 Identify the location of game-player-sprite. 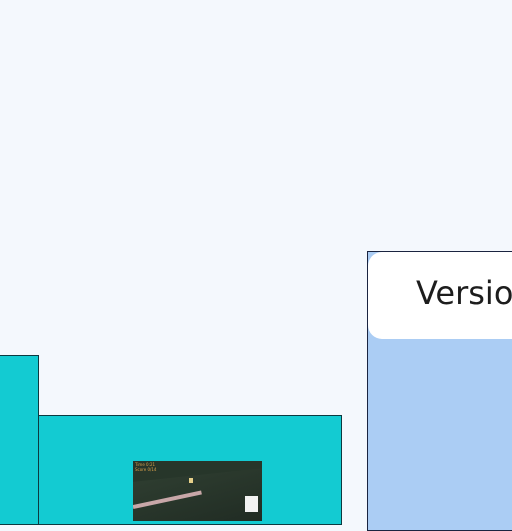
(191, 480).